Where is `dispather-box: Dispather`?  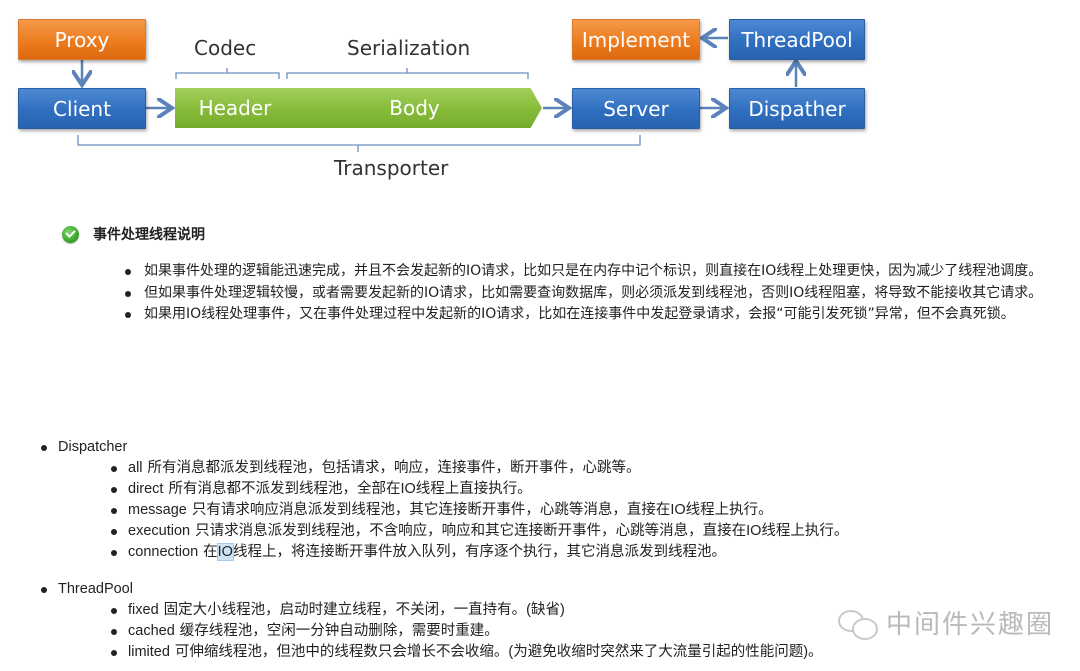 dispather-box: Dispather is located at coordinates (797, 108).